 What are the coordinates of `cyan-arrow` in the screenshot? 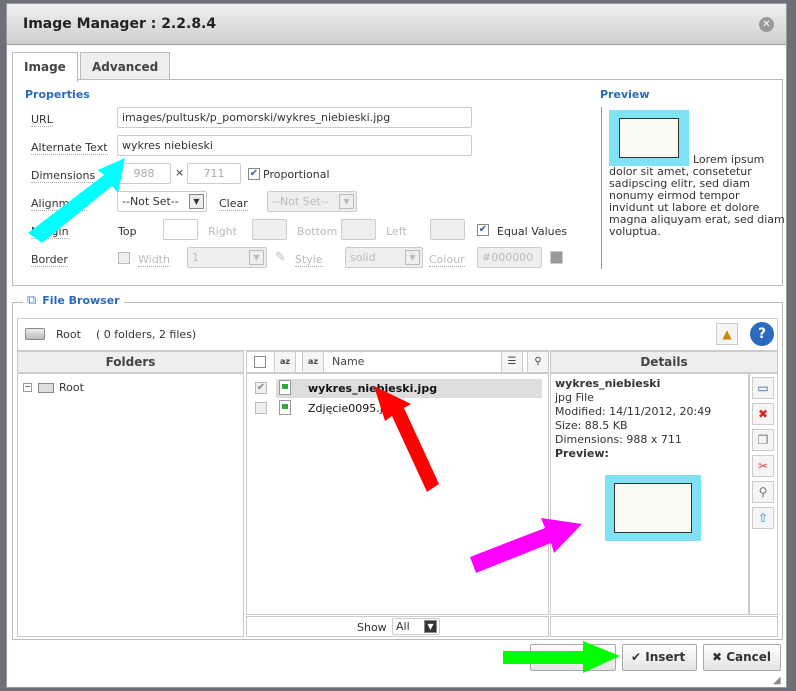 It's located at (76, 200).